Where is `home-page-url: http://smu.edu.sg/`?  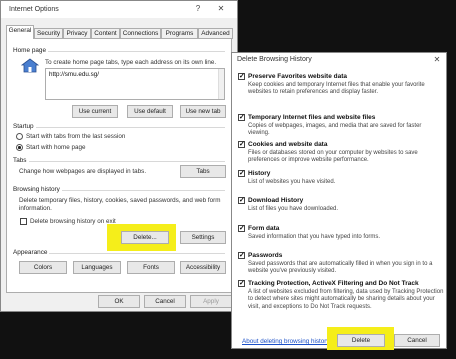
home-page-url: http://smu.edu.sg/ is located at coordinates (74, 74).